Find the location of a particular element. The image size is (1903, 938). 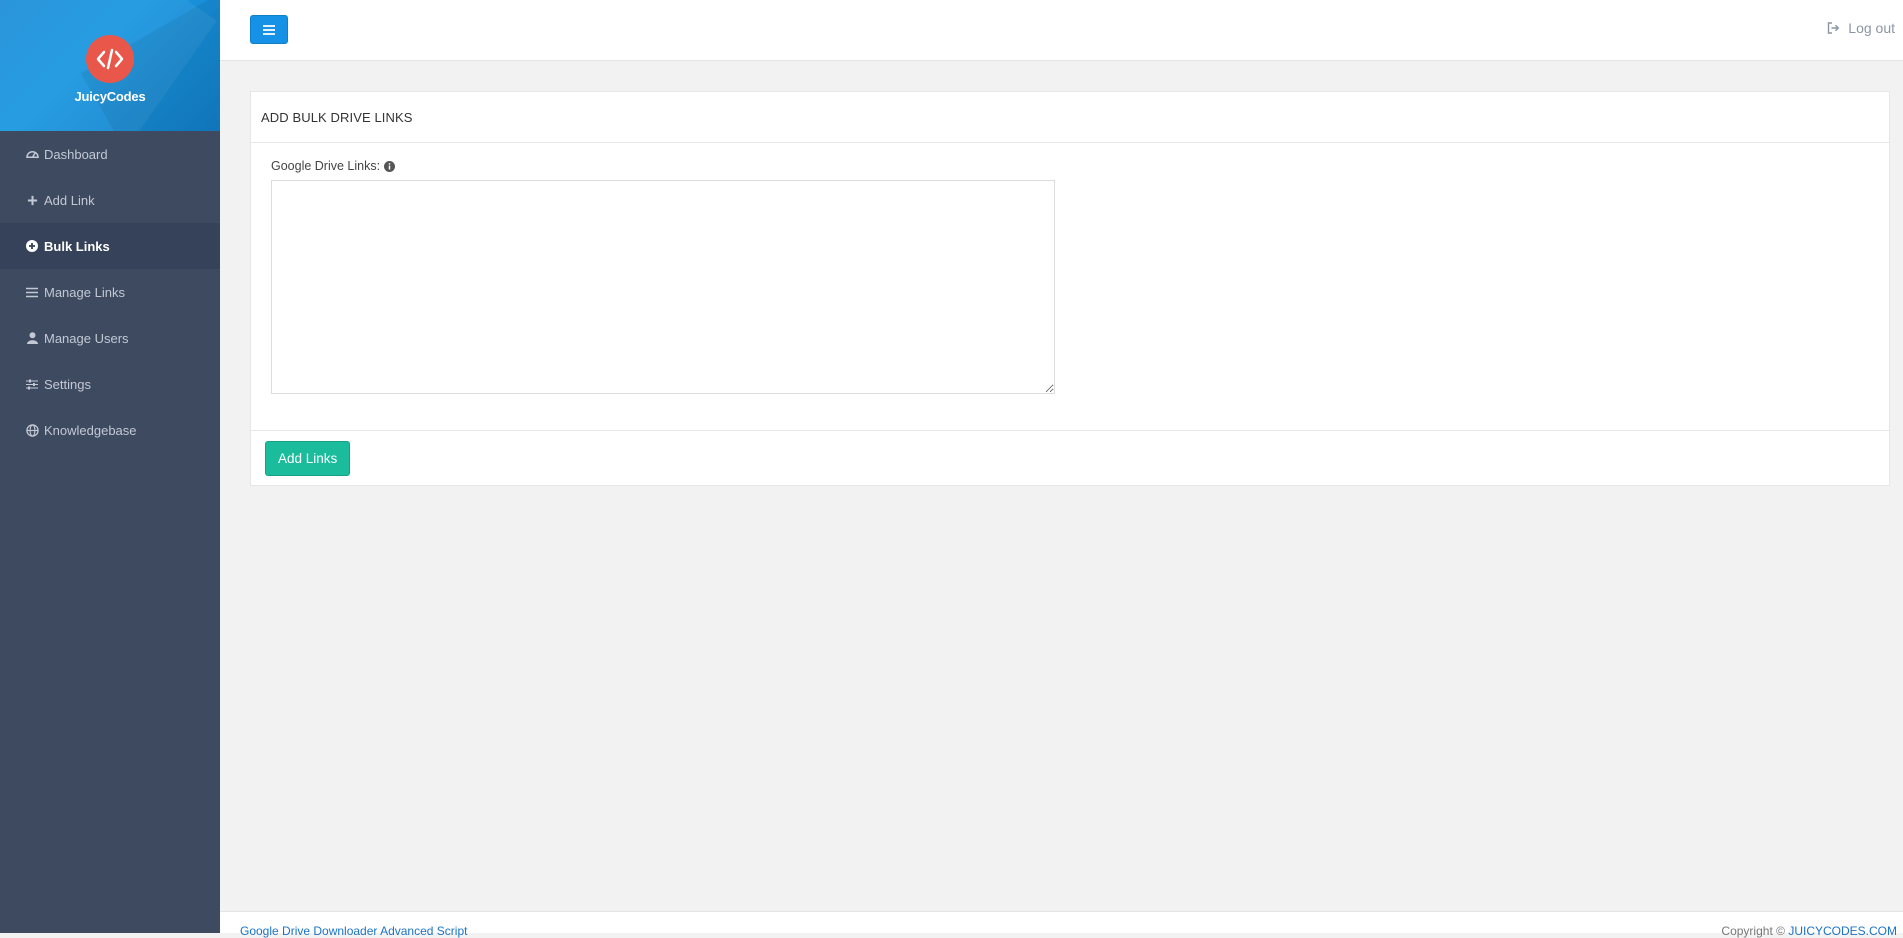

code-brackets-icon is located at coordinates (110, 59).